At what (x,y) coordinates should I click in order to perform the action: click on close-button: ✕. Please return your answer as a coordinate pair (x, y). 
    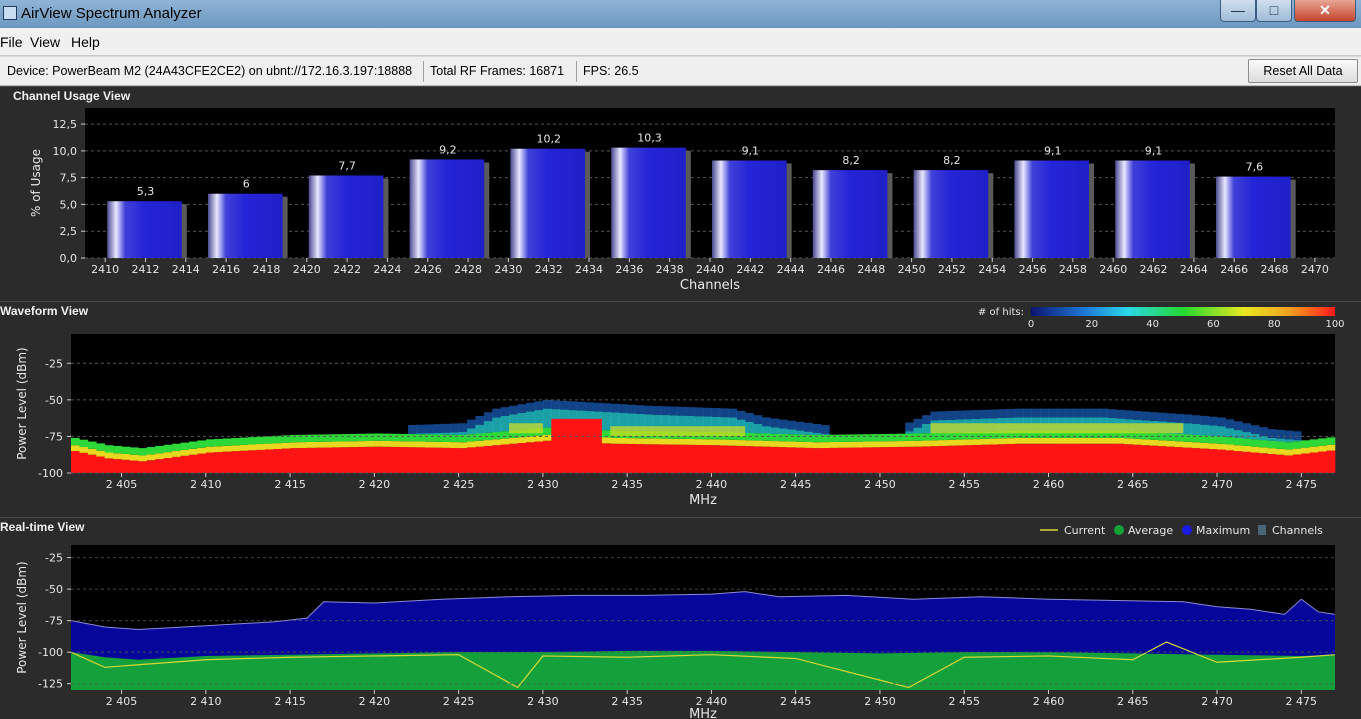
    Looking at the image, I should click on (1325, 11).